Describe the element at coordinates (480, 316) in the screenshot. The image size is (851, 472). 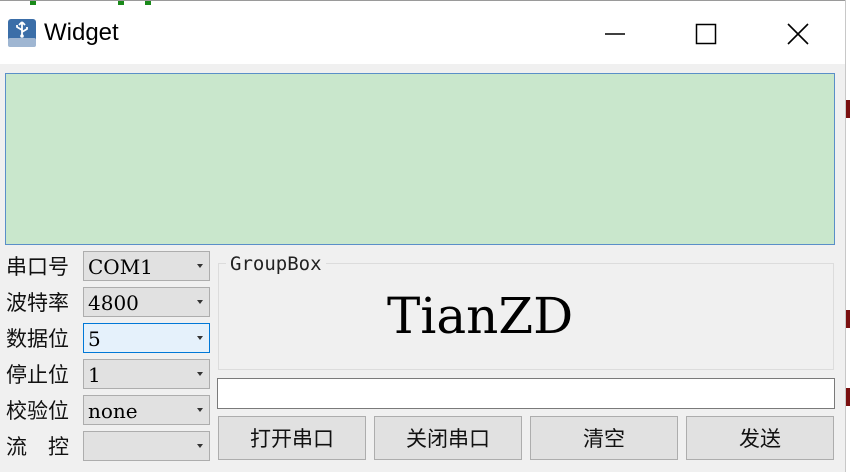
I see `tianzd-label: TianZD` at that location.